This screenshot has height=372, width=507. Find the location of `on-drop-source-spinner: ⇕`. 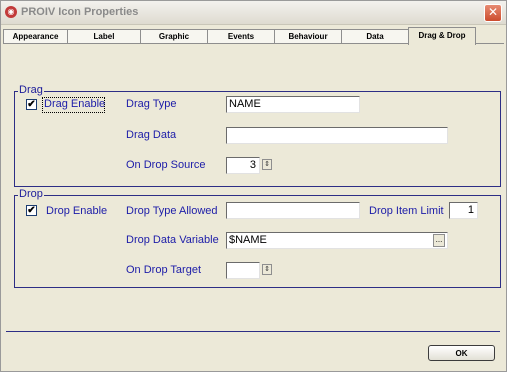

on-drop-source-spinner: ⇕ is located at coordinates (267, 164).